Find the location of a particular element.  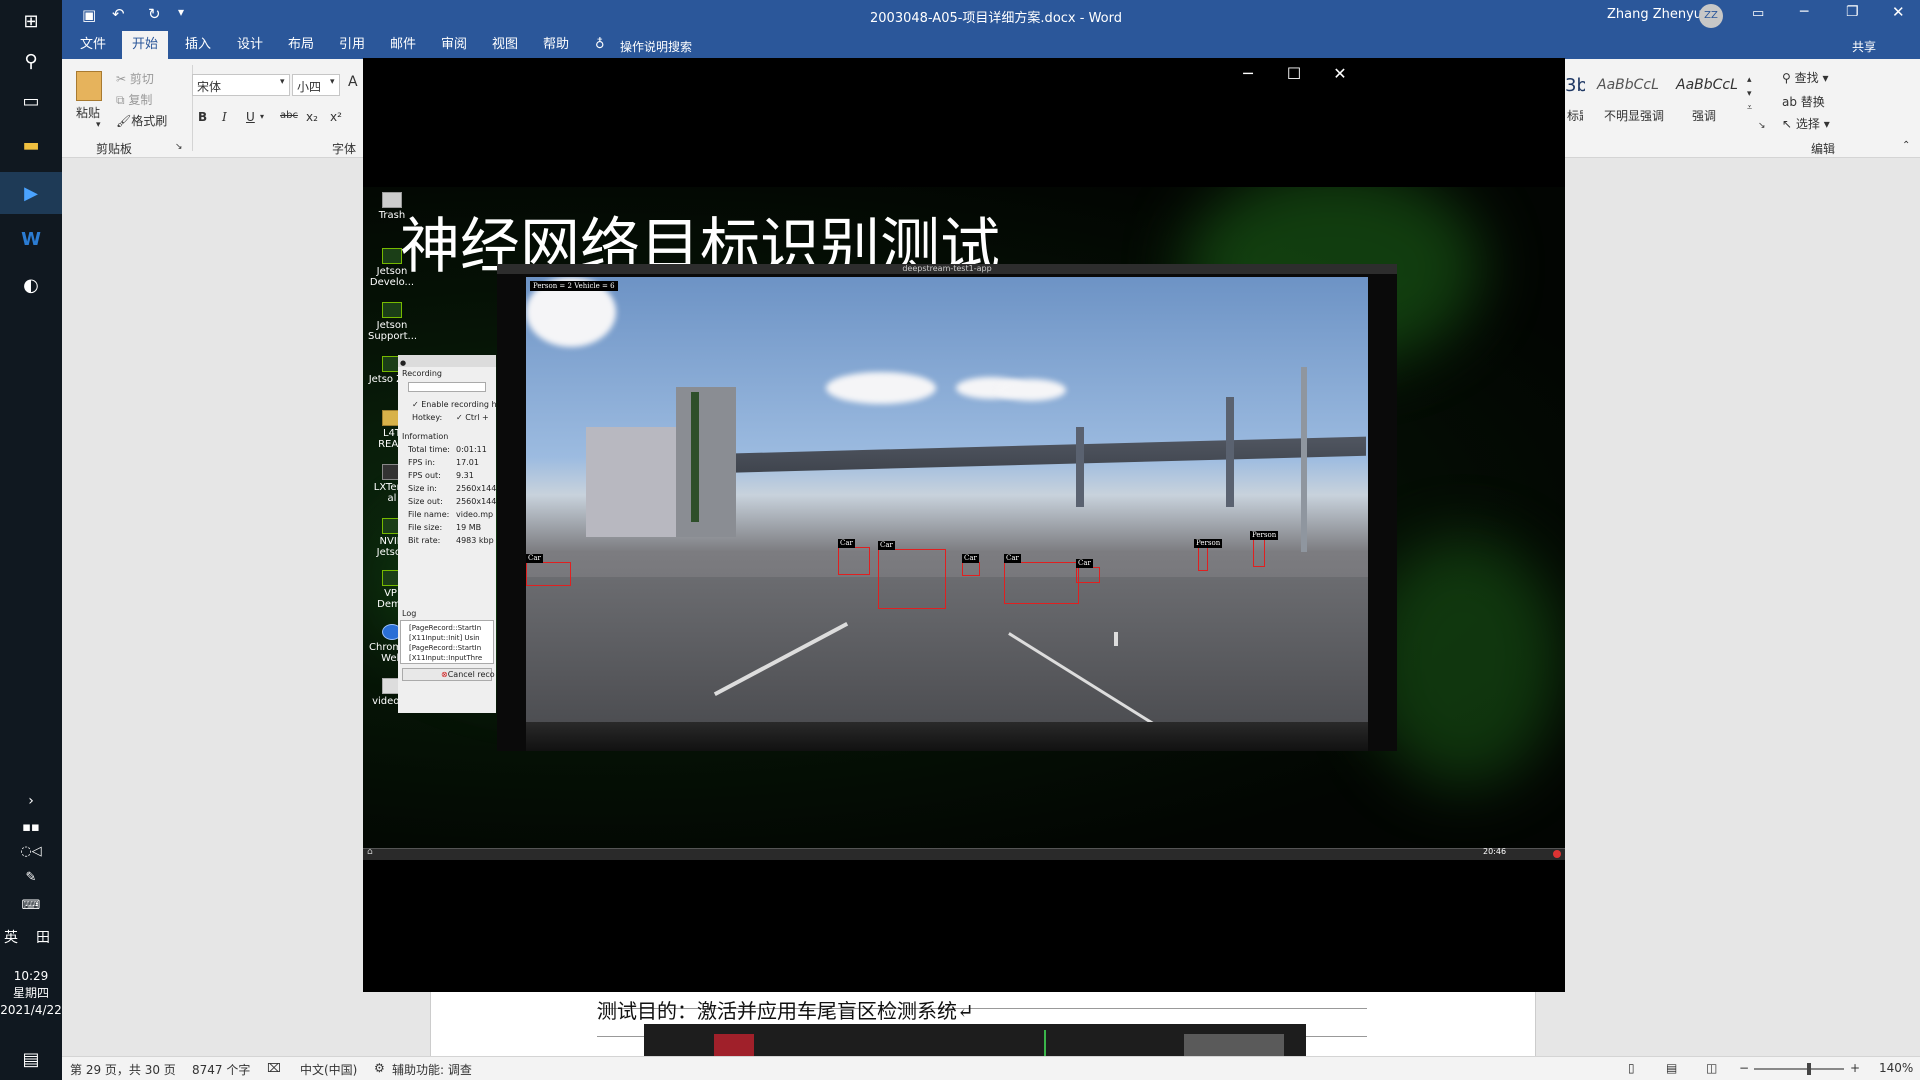

underline-dropdown-icon: ▾ is located at coordinates (262, 116).